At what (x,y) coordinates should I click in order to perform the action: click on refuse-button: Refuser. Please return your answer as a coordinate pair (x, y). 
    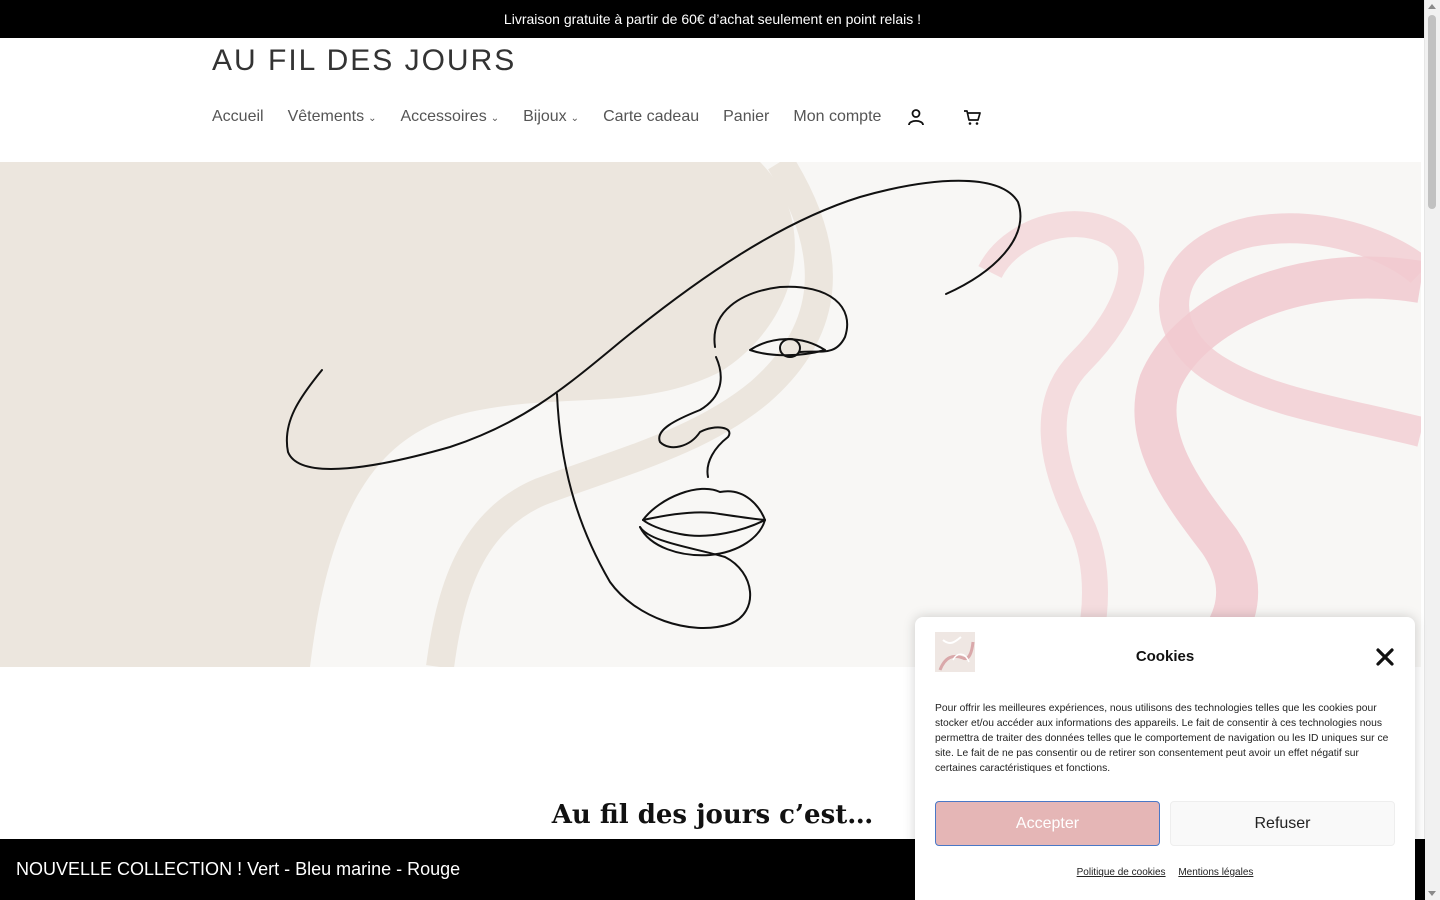
    Looking at the image, I should click on (1282, 823).